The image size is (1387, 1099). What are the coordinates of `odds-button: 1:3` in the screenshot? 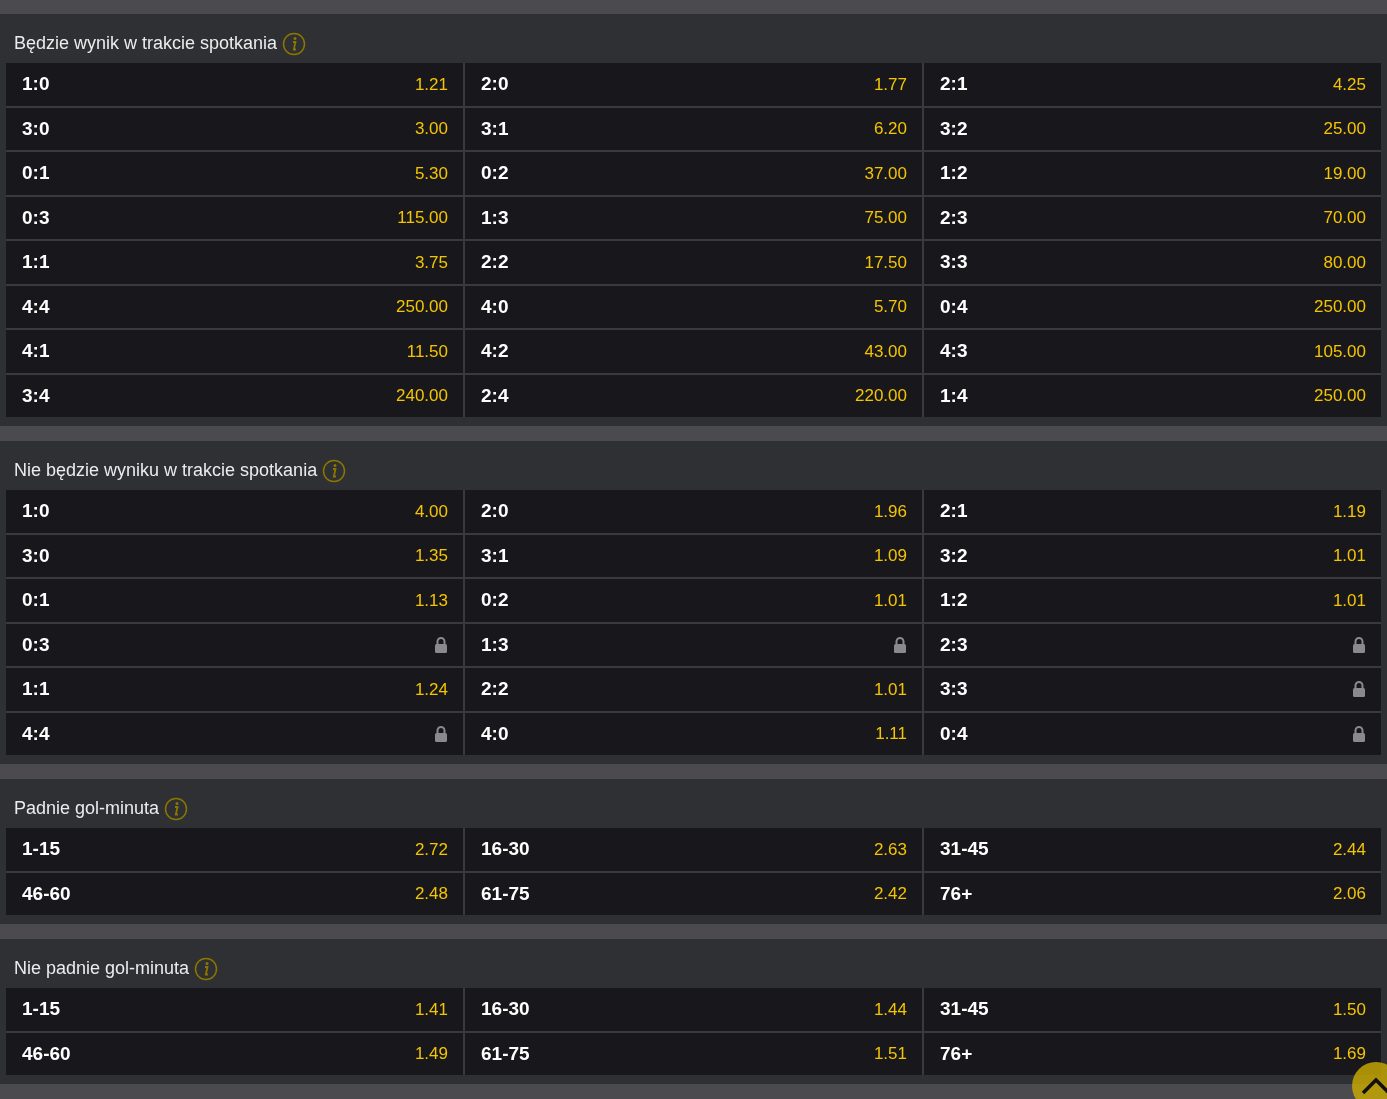 It's located at (693, 644).